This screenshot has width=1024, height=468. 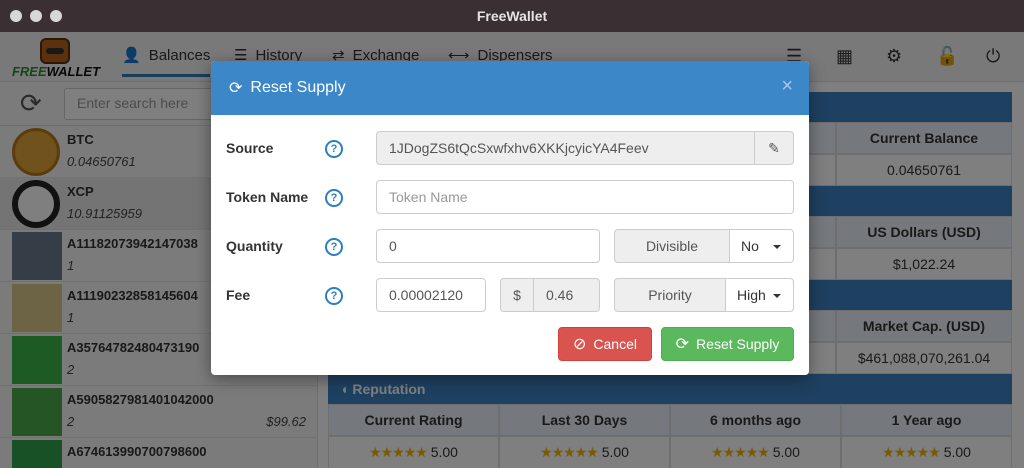 I want to click on divisible-label: Divisible, so click(x=672, y=246).